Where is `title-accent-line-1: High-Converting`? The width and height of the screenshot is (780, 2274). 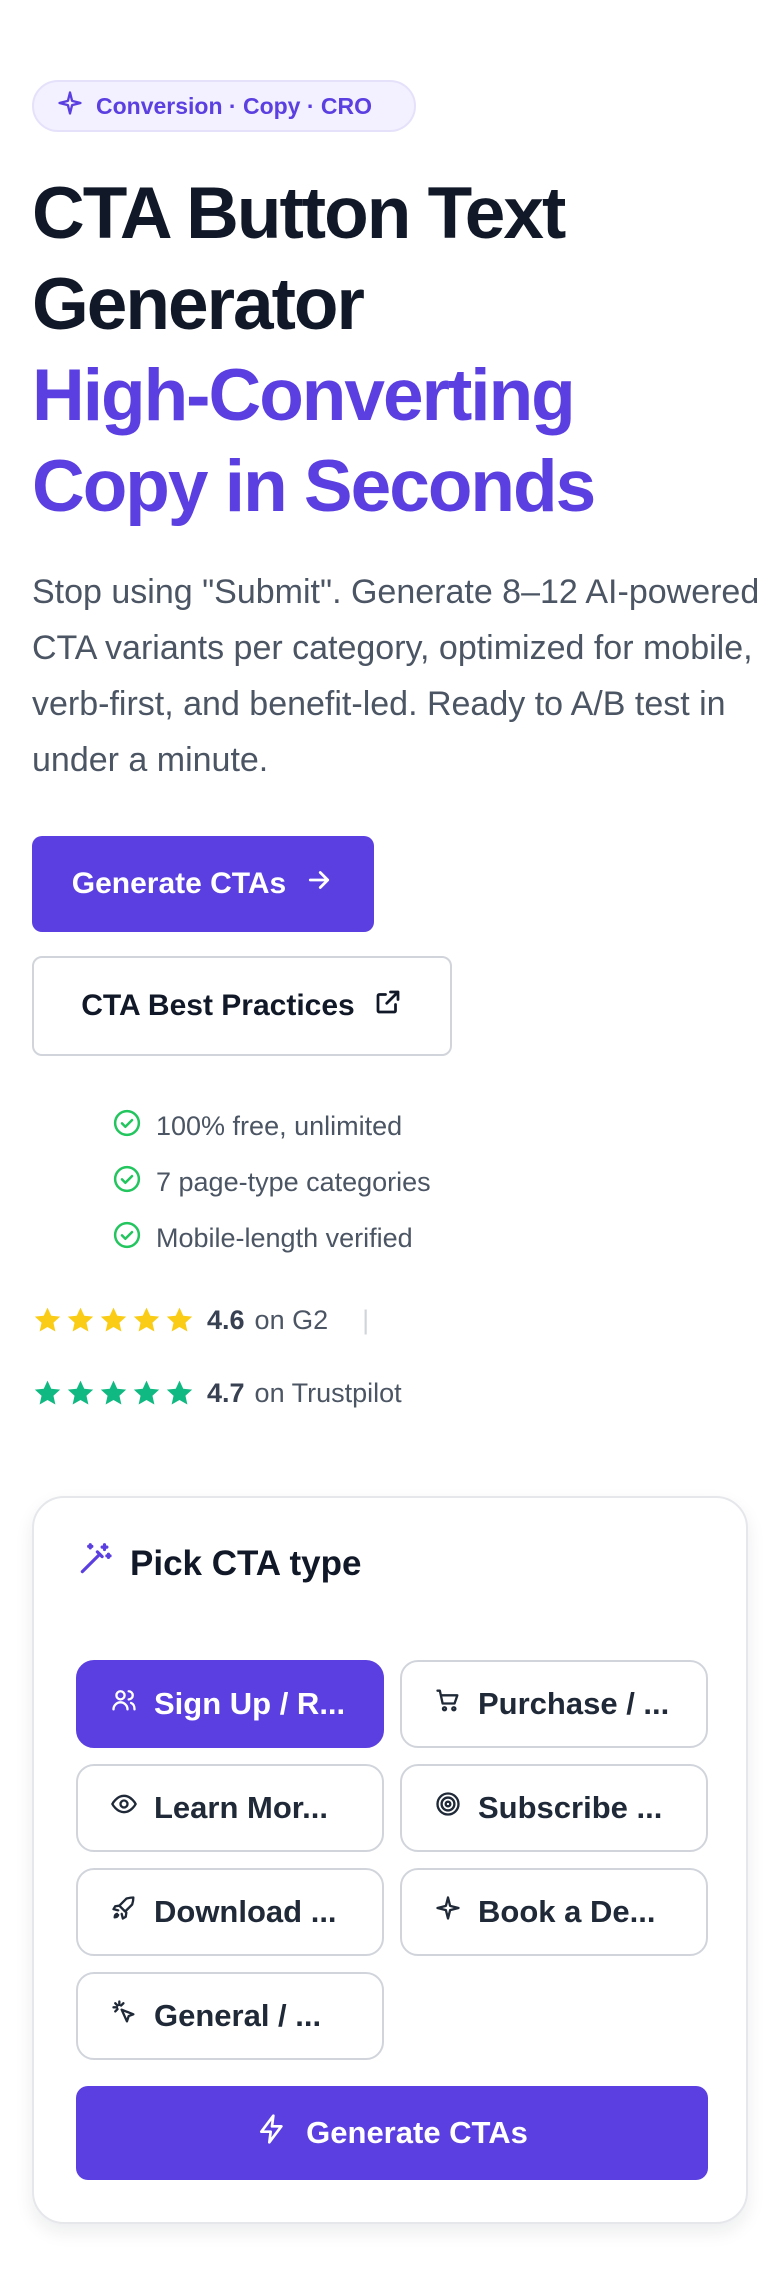
title-accent-line-1: High-Converting is located at coordinates (304, 395).